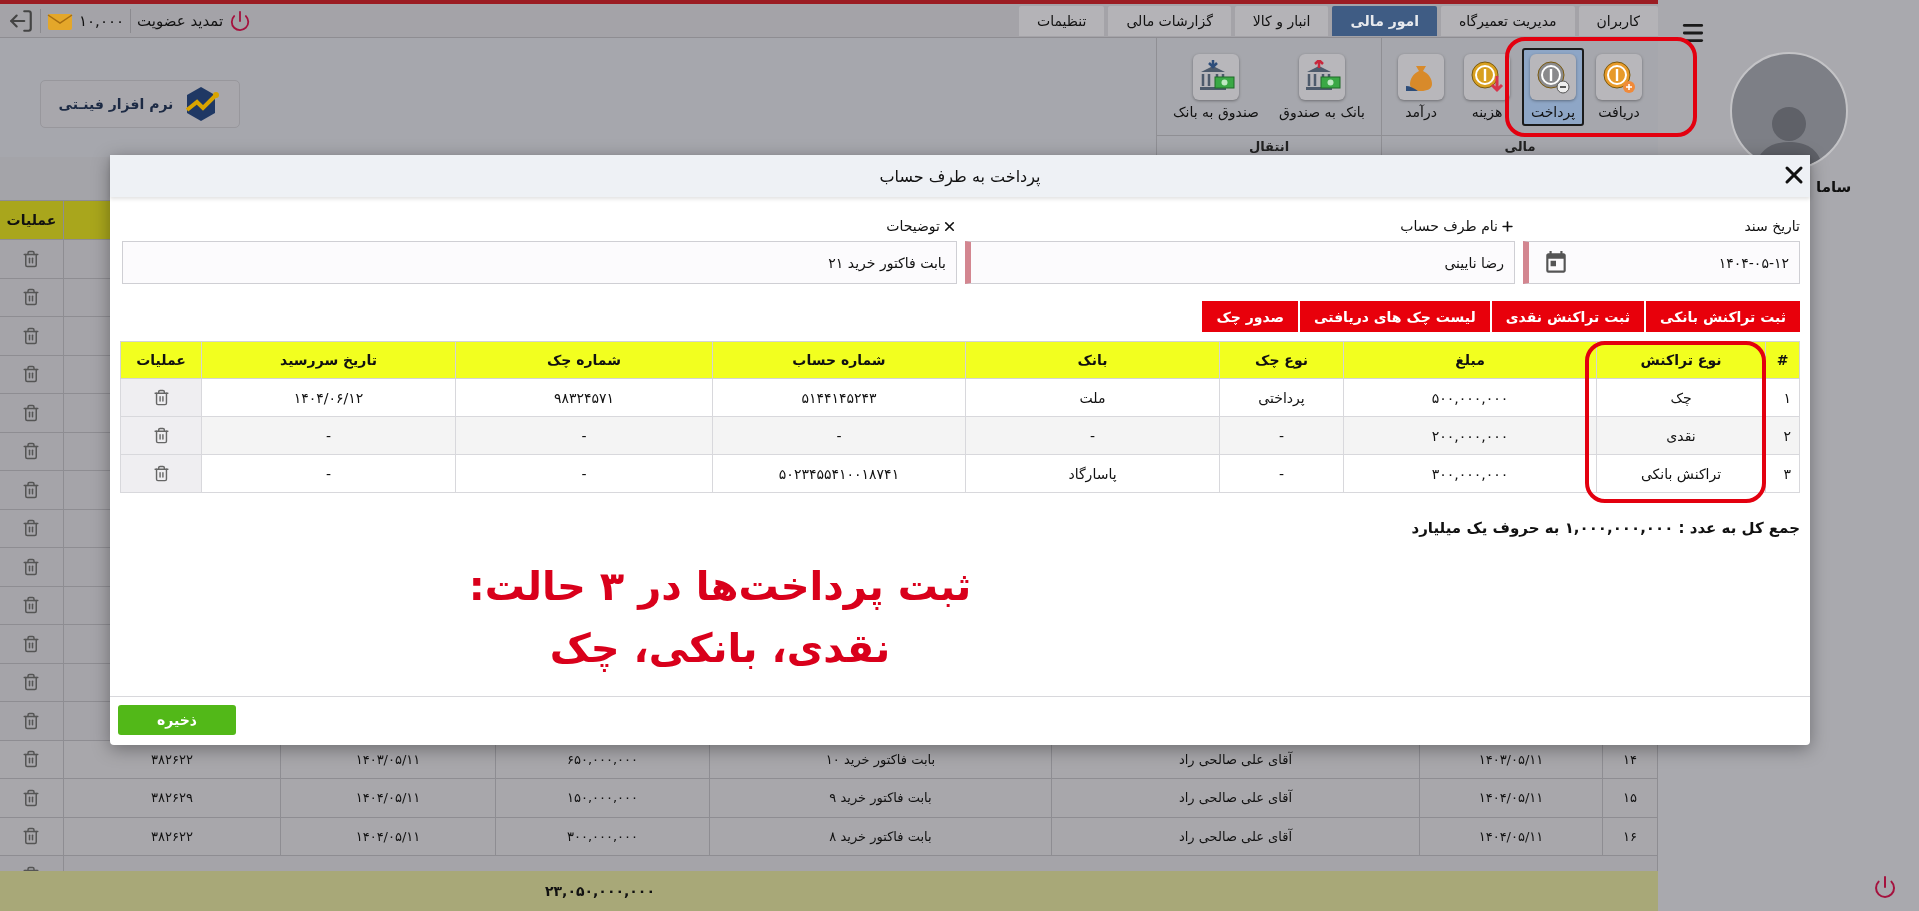  Describe the element at coordinates (880, 759) in the screenshot. I see `table-cell: بابت فاکتور خرید ۱۰` at that location.